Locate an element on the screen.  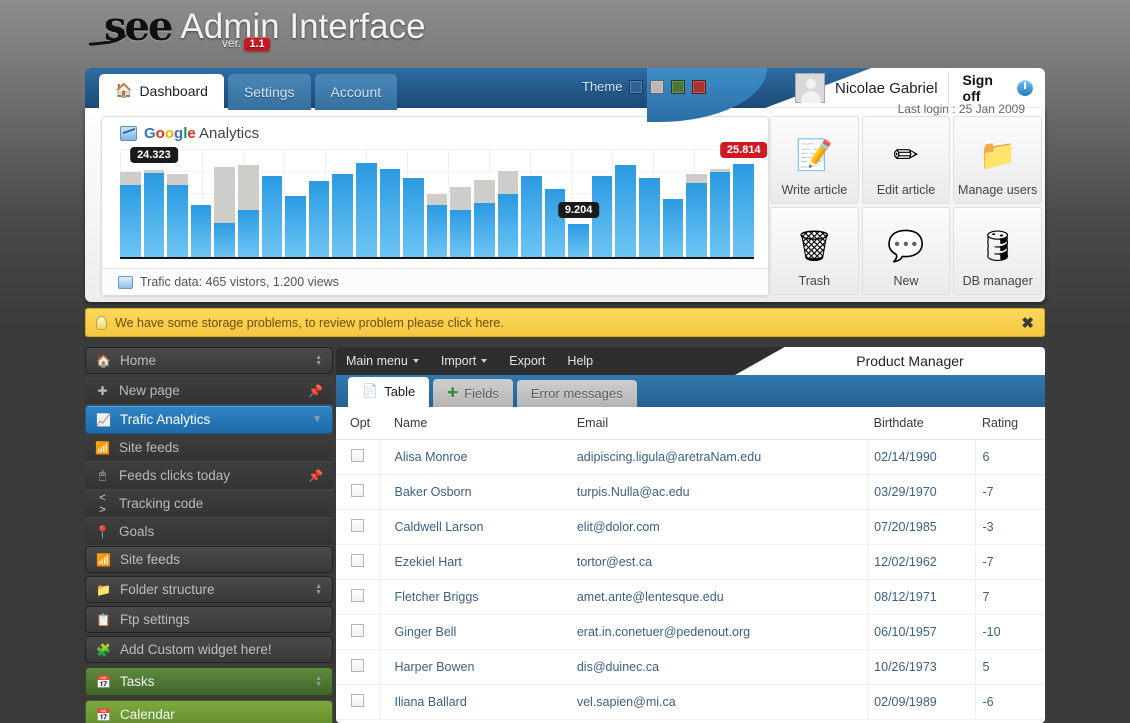
tile-manage-users: 📁 Manage users is located at coordinates (997, 160).